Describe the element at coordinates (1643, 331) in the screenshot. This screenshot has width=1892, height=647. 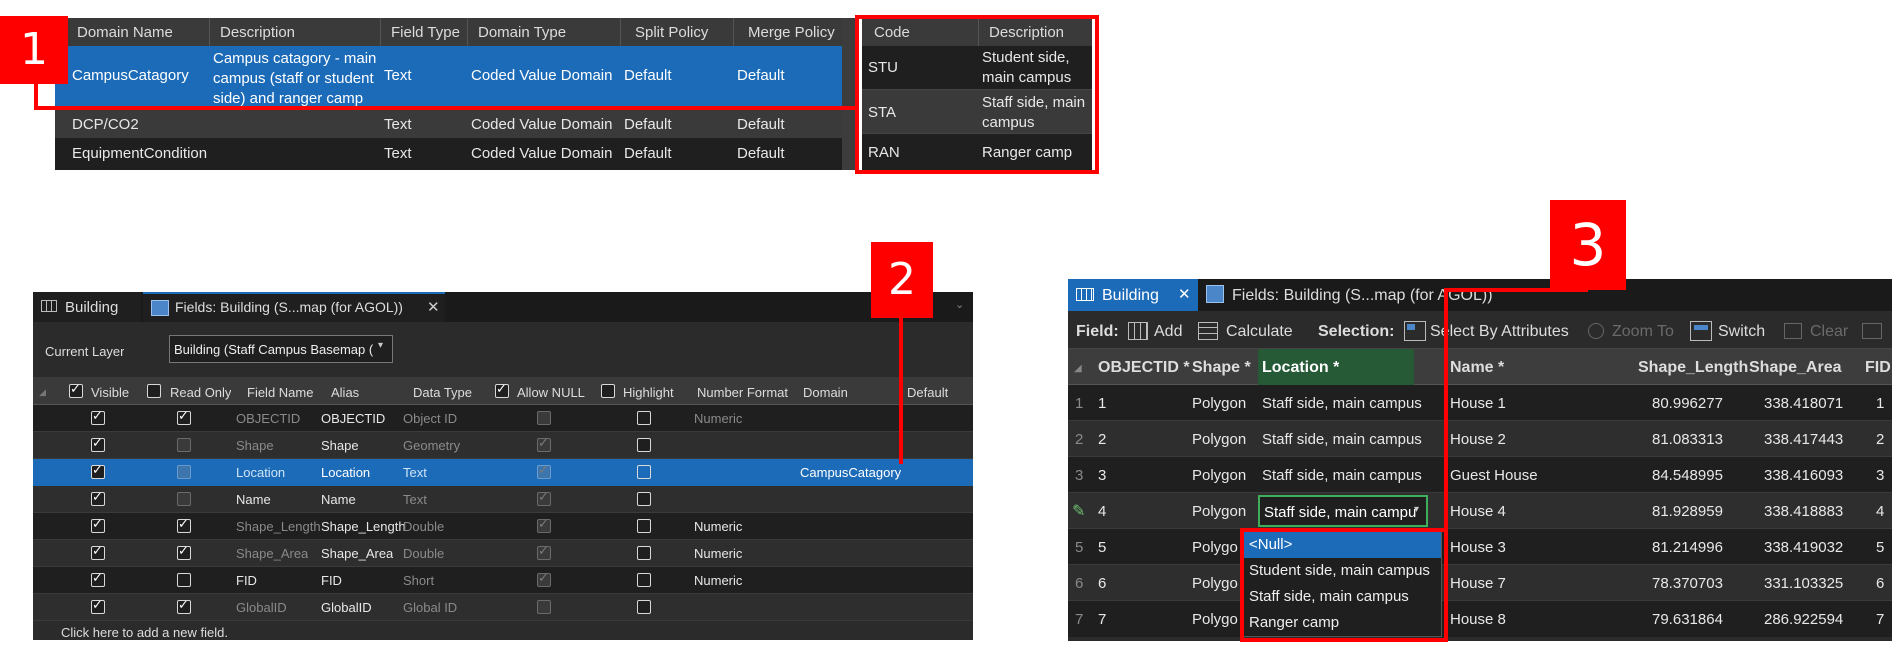
I see `toolbar-zoom-to-button: Zoom To` at that location.